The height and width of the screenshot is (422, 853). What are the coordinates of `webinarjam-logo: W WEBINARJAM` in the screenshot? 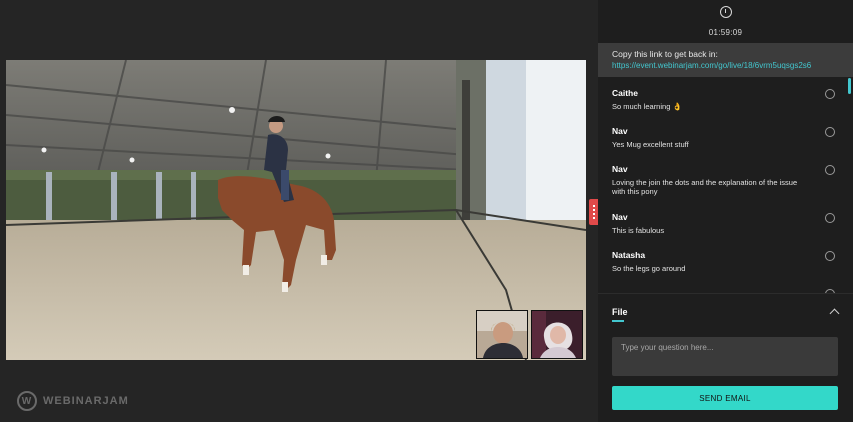 It's located at (73, 401).